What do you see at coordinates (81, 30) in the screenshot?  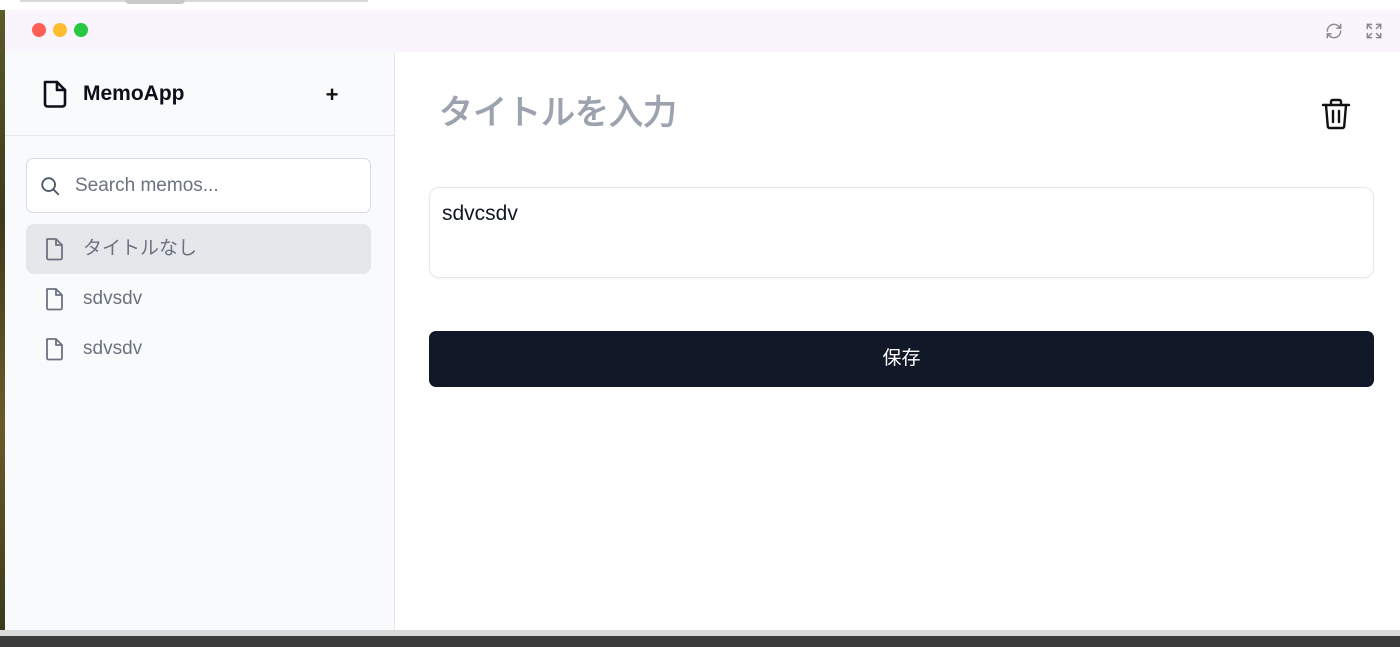 I see `zoom-window-button` at bounding box center [81, 30].